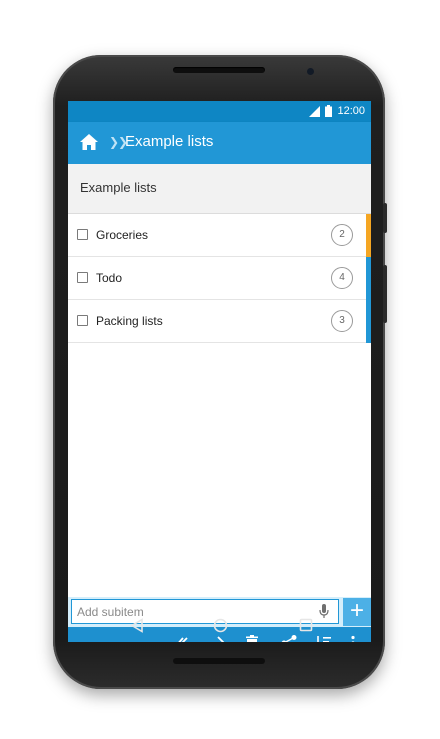  What do you see at coordinates (122, 235) in the screenshot?
I see `item-label: Groceries` at bounding box center [122, 235].